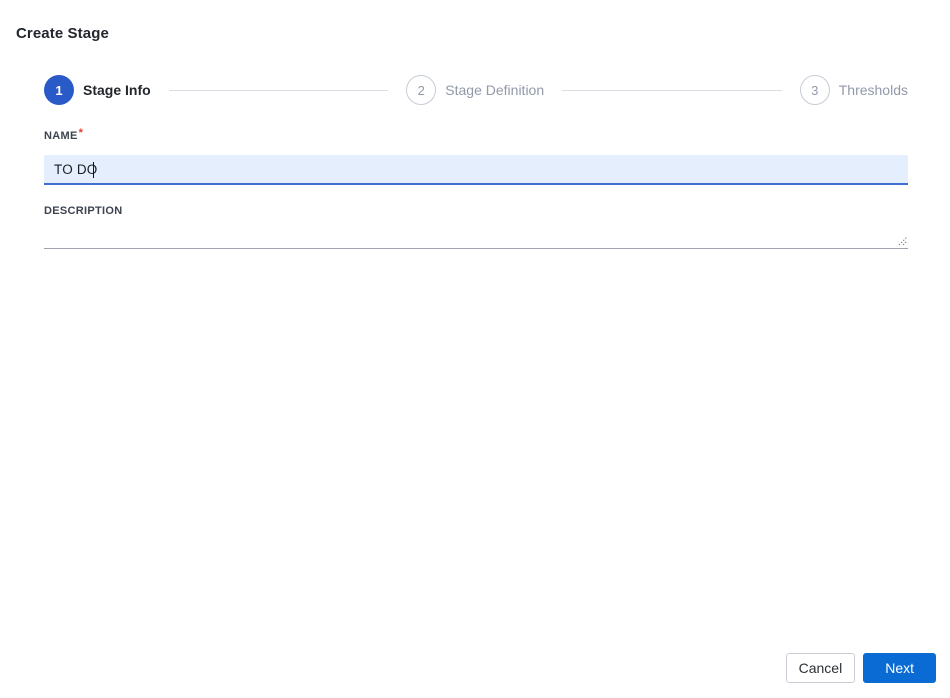  I want to click on name-field-label: NAME, so click(61, 136).